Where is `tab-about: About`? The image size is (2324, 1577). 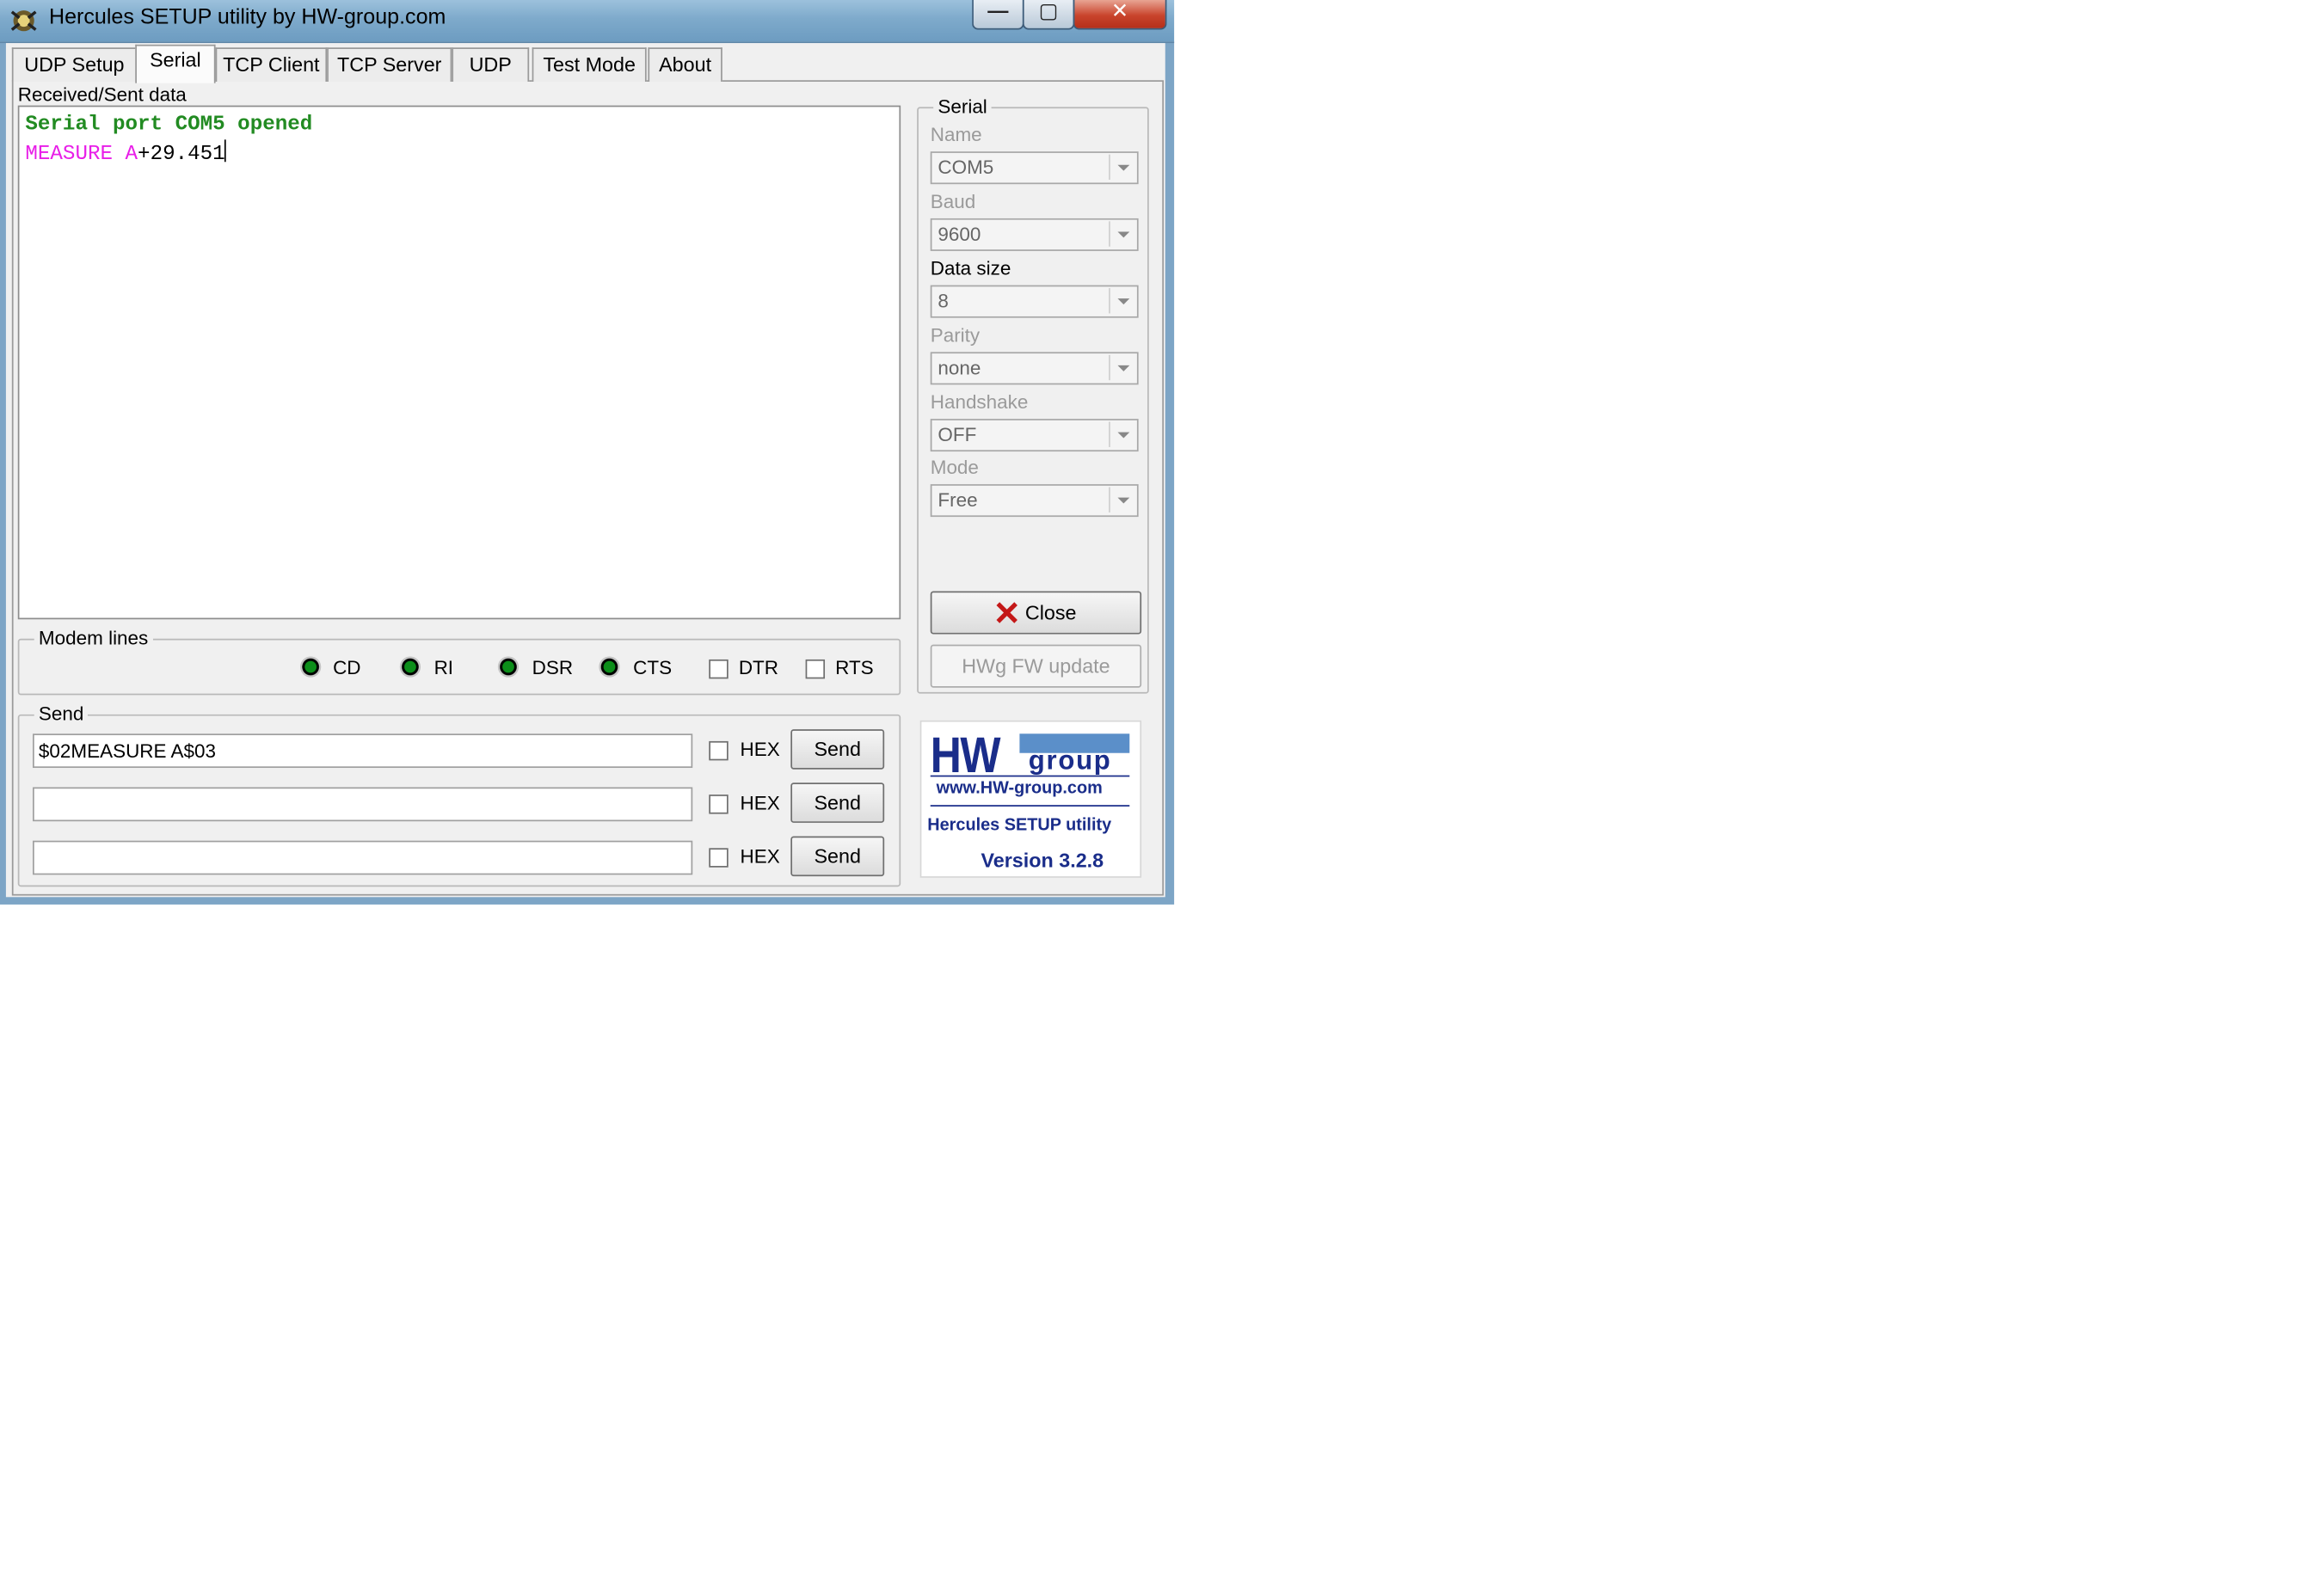
tab-about: About is located at coordinates (685, 65).